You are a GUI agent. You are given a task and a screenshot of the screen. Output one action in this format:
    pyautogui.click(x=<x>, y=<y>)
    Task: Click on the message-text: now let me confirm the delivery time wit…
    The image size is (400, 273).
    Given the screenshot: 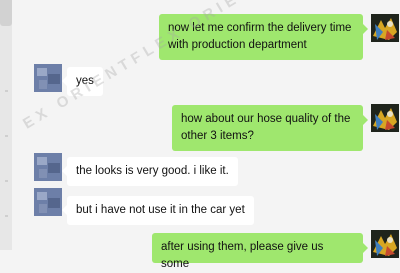 What is the action you would take?
    pyautogui.click(x=260, y=36)
    